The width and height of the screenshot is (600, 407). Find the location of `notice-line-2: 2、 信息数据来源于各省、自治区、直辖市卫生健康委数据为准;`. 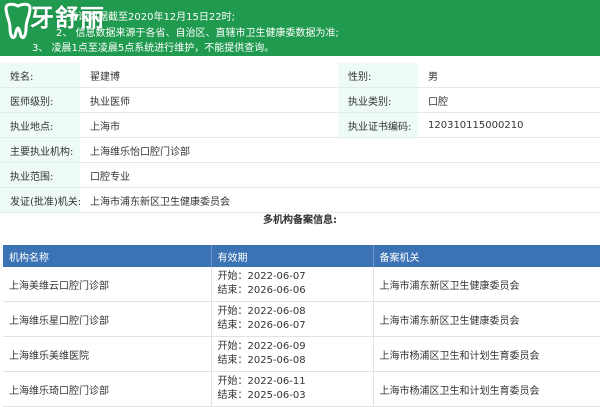

notice-line-2: 2、 信息数据来源于各省、自治区、直辖市卫生健康委数据为准; is located at coordinates (197, 33).